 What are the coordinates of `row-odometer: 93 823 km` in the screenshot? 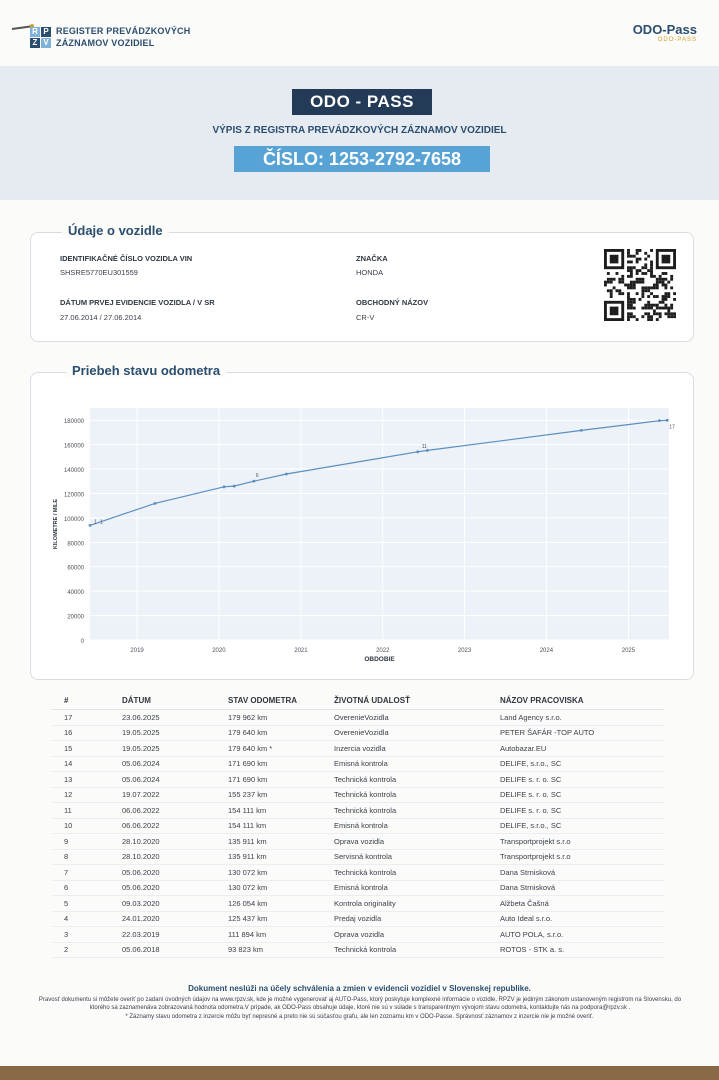 It's located at (281, 950).